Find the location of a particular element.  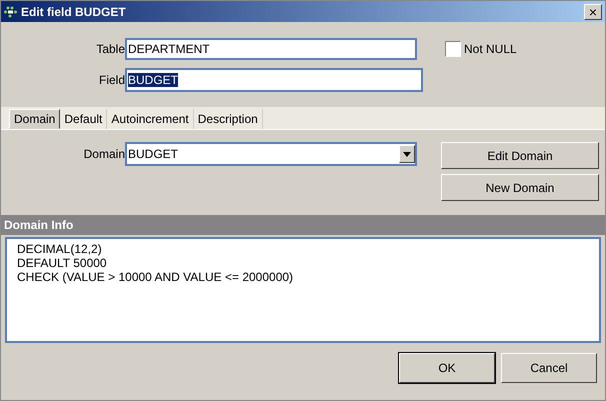

tab: Domain is located at coordinates (34, 119).